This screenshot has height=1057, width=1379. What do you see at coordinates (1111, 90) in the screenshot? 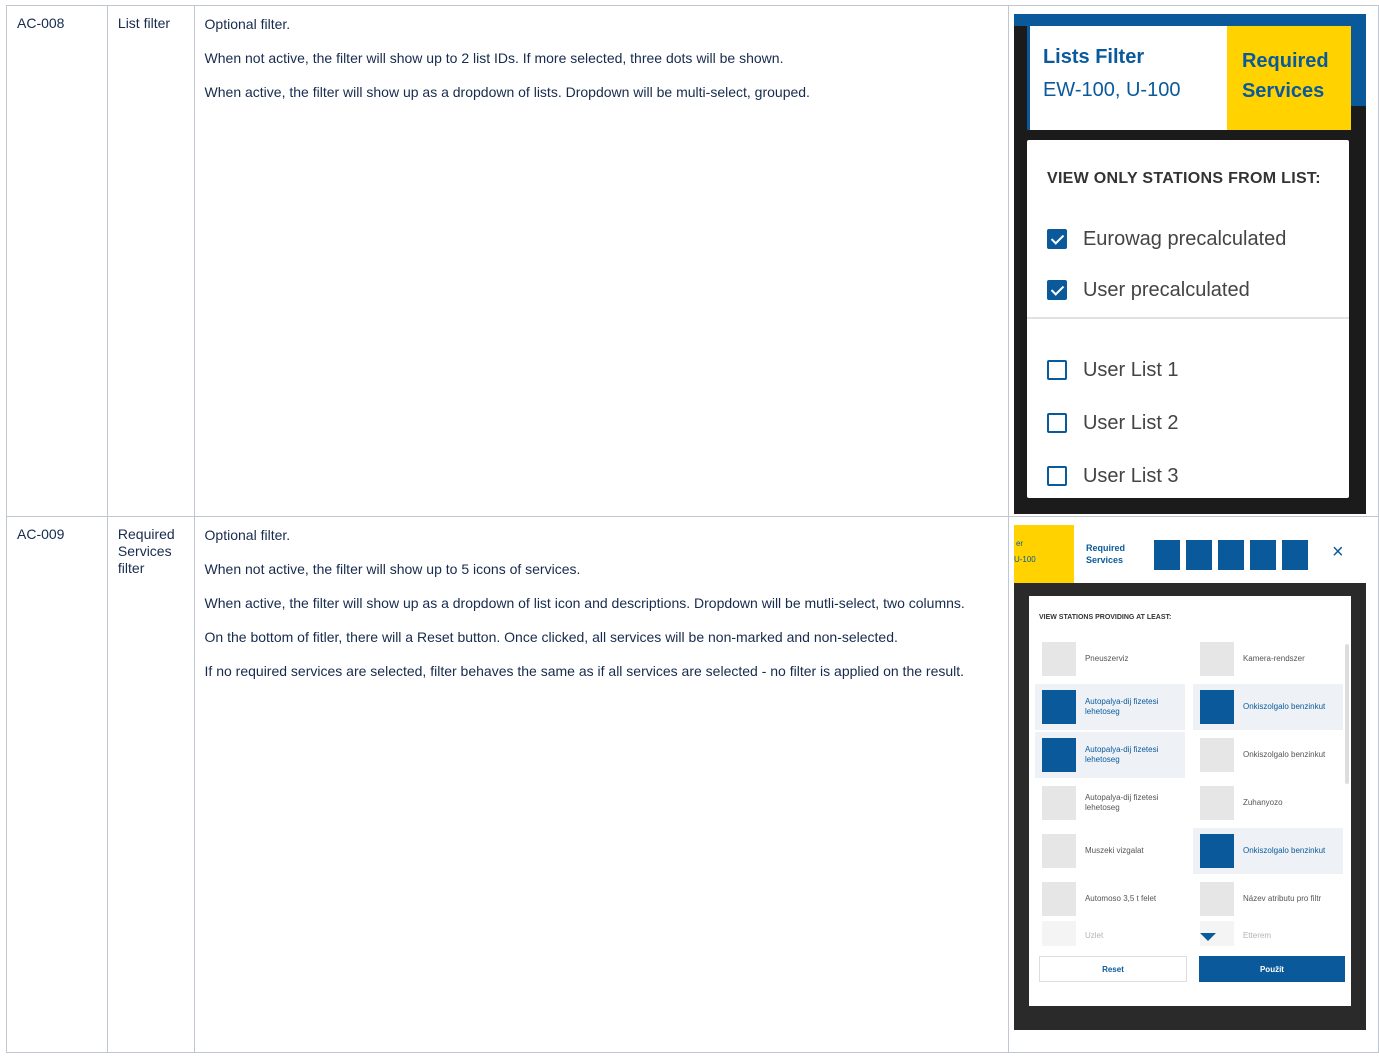
I see `lists-filter-value: EW-100, U-100` at bounding box center [1111, 90].